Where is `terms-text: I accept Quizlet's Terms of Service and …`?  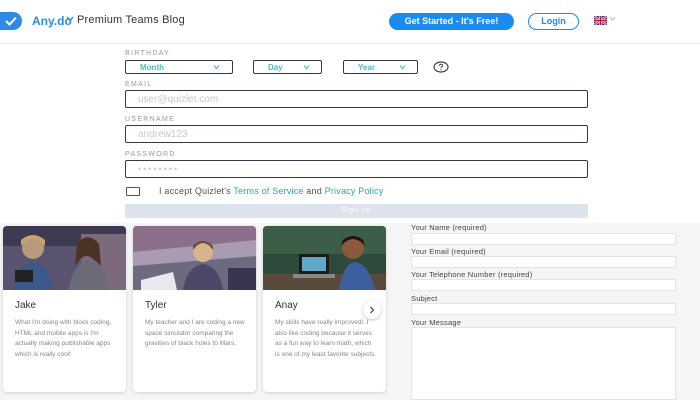 terms-text: I accept Quizlet's Terms of Service and … is located at coordinates (271, 191).